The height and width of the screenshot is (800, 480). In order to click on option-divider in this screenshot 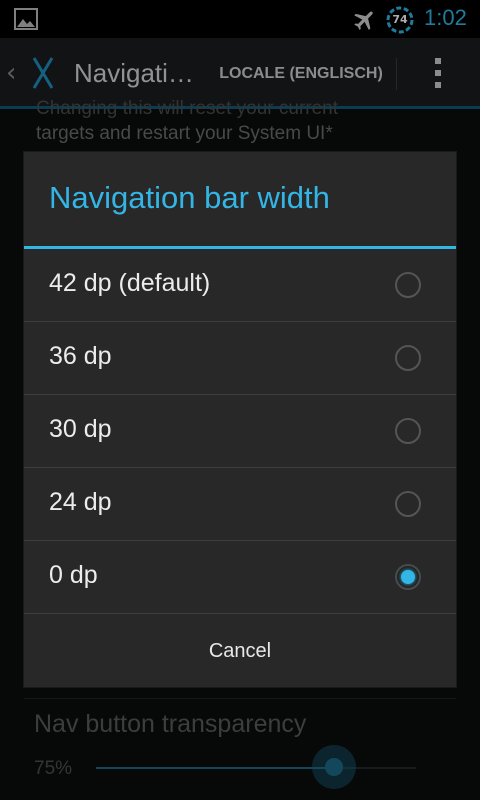, I will do `click(240, 613)`.